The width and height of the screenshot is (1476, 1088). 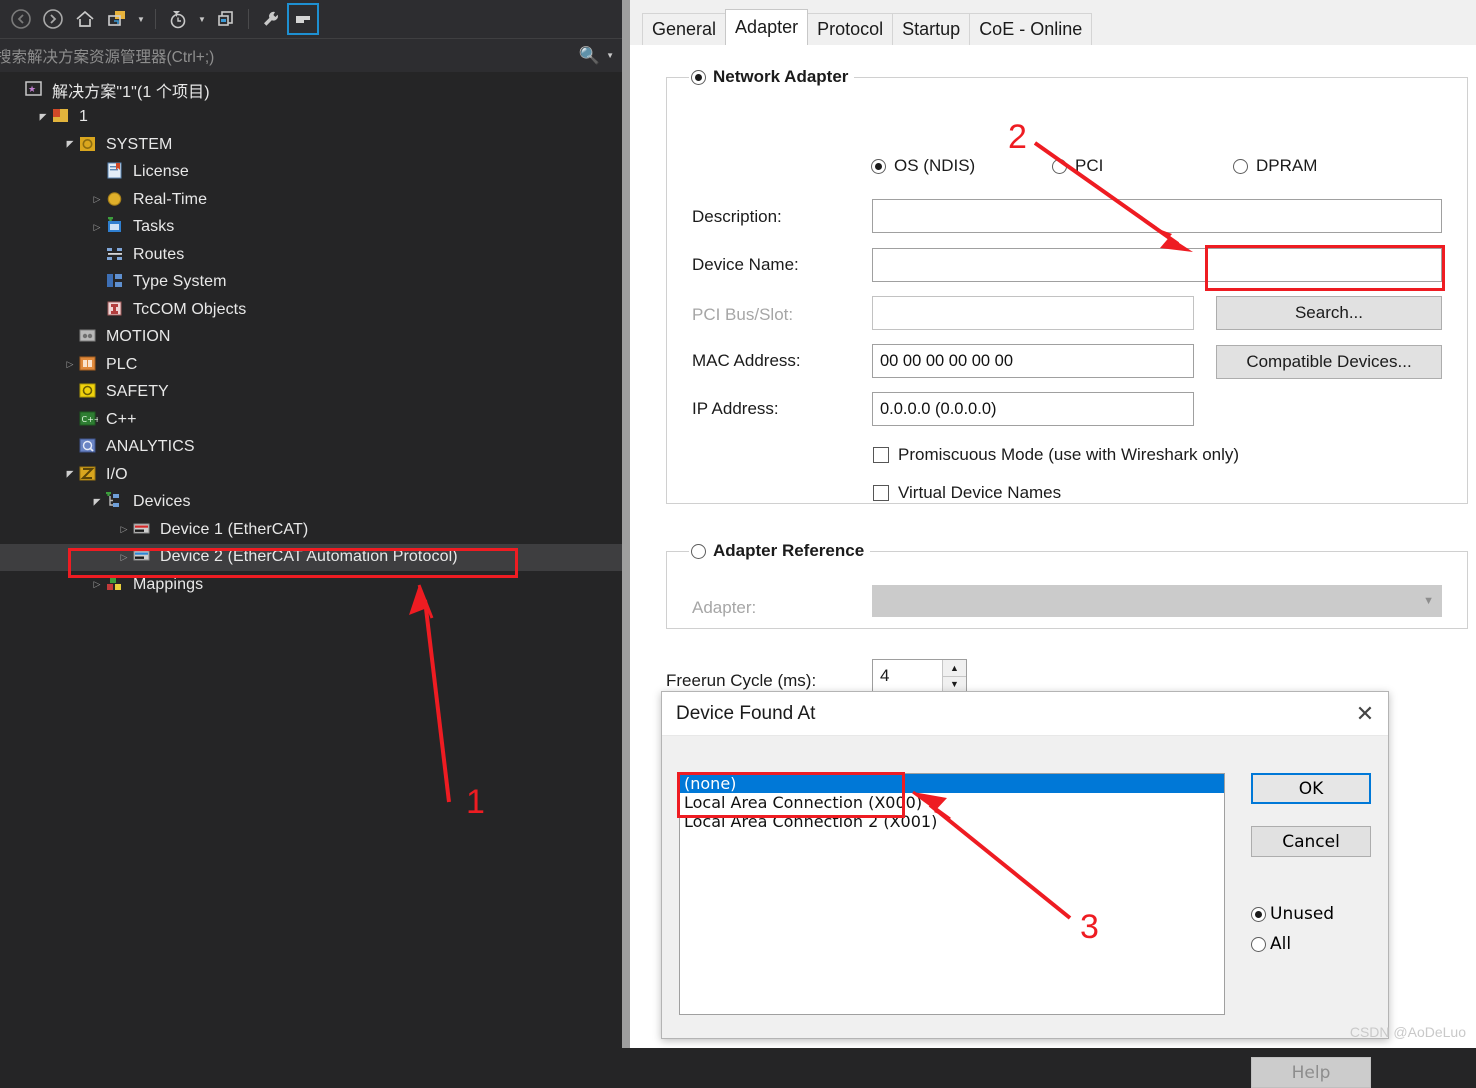 What do you see at coordinates (311, 228) in the screenshot?
I see `tree-node-tasks: ▷ Tasks` at bounding box center [311, 228].